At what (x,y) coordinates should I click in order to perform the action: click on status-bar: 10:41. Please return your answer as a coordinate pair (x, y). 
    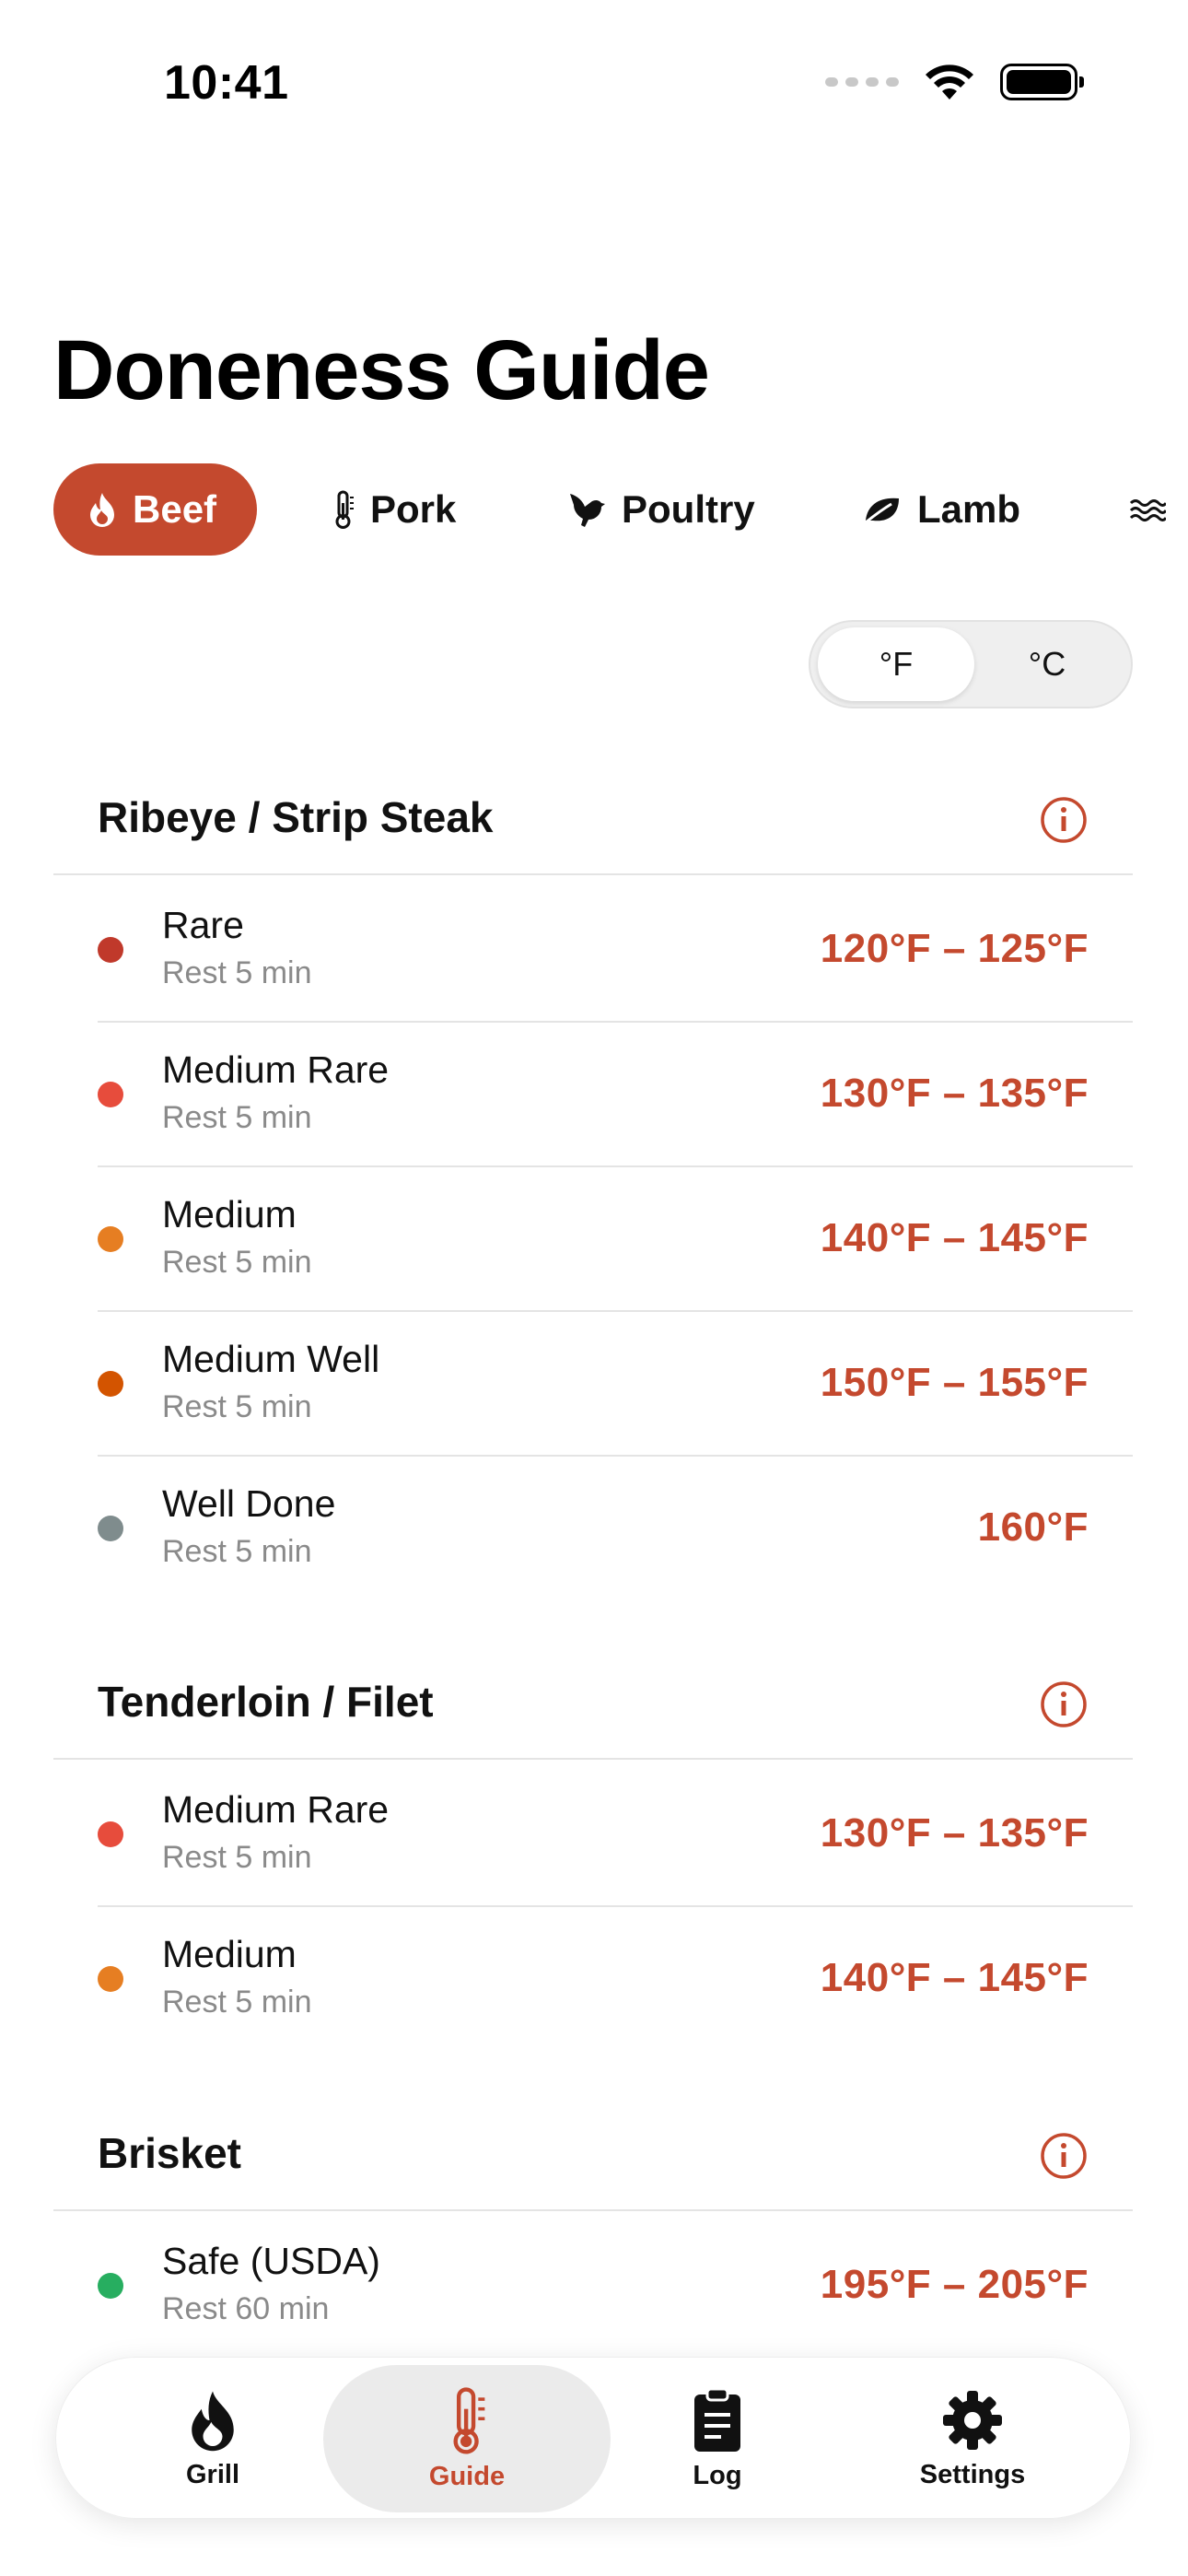
    Looking at the image, I should click on (594, 87).